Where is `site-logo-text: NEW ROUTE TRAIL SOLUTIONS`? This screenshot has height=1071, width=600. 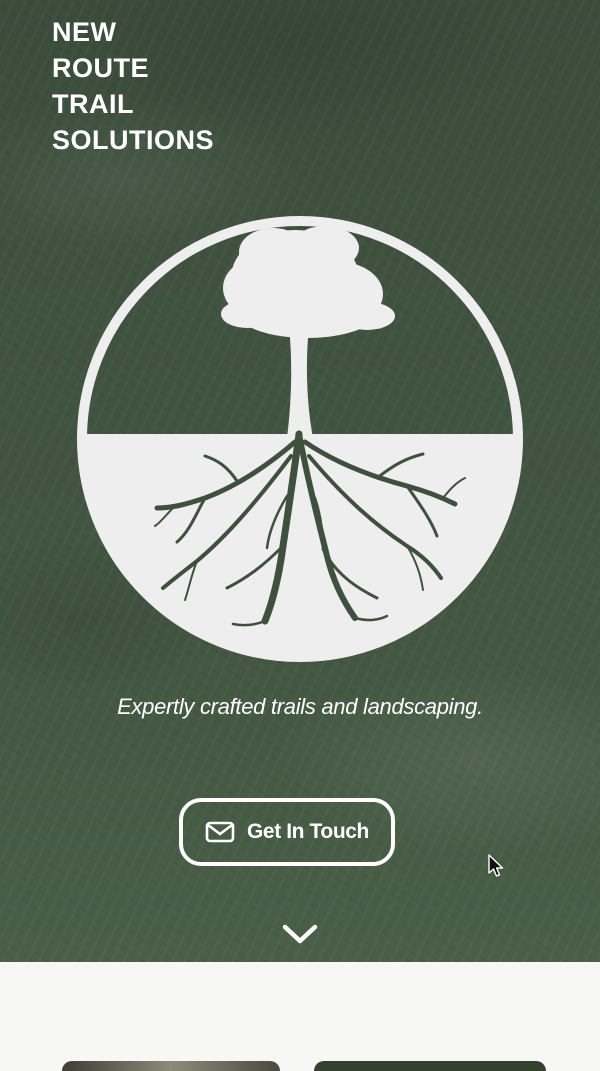
site-logo-text: NEW ROUTE TRAIL SOLUTIONS is located at coordinates (133, 86).